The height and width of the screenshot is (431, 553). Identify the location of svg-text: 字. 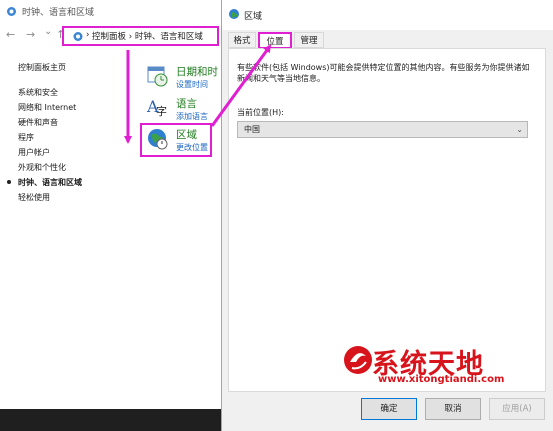
(161, 111).